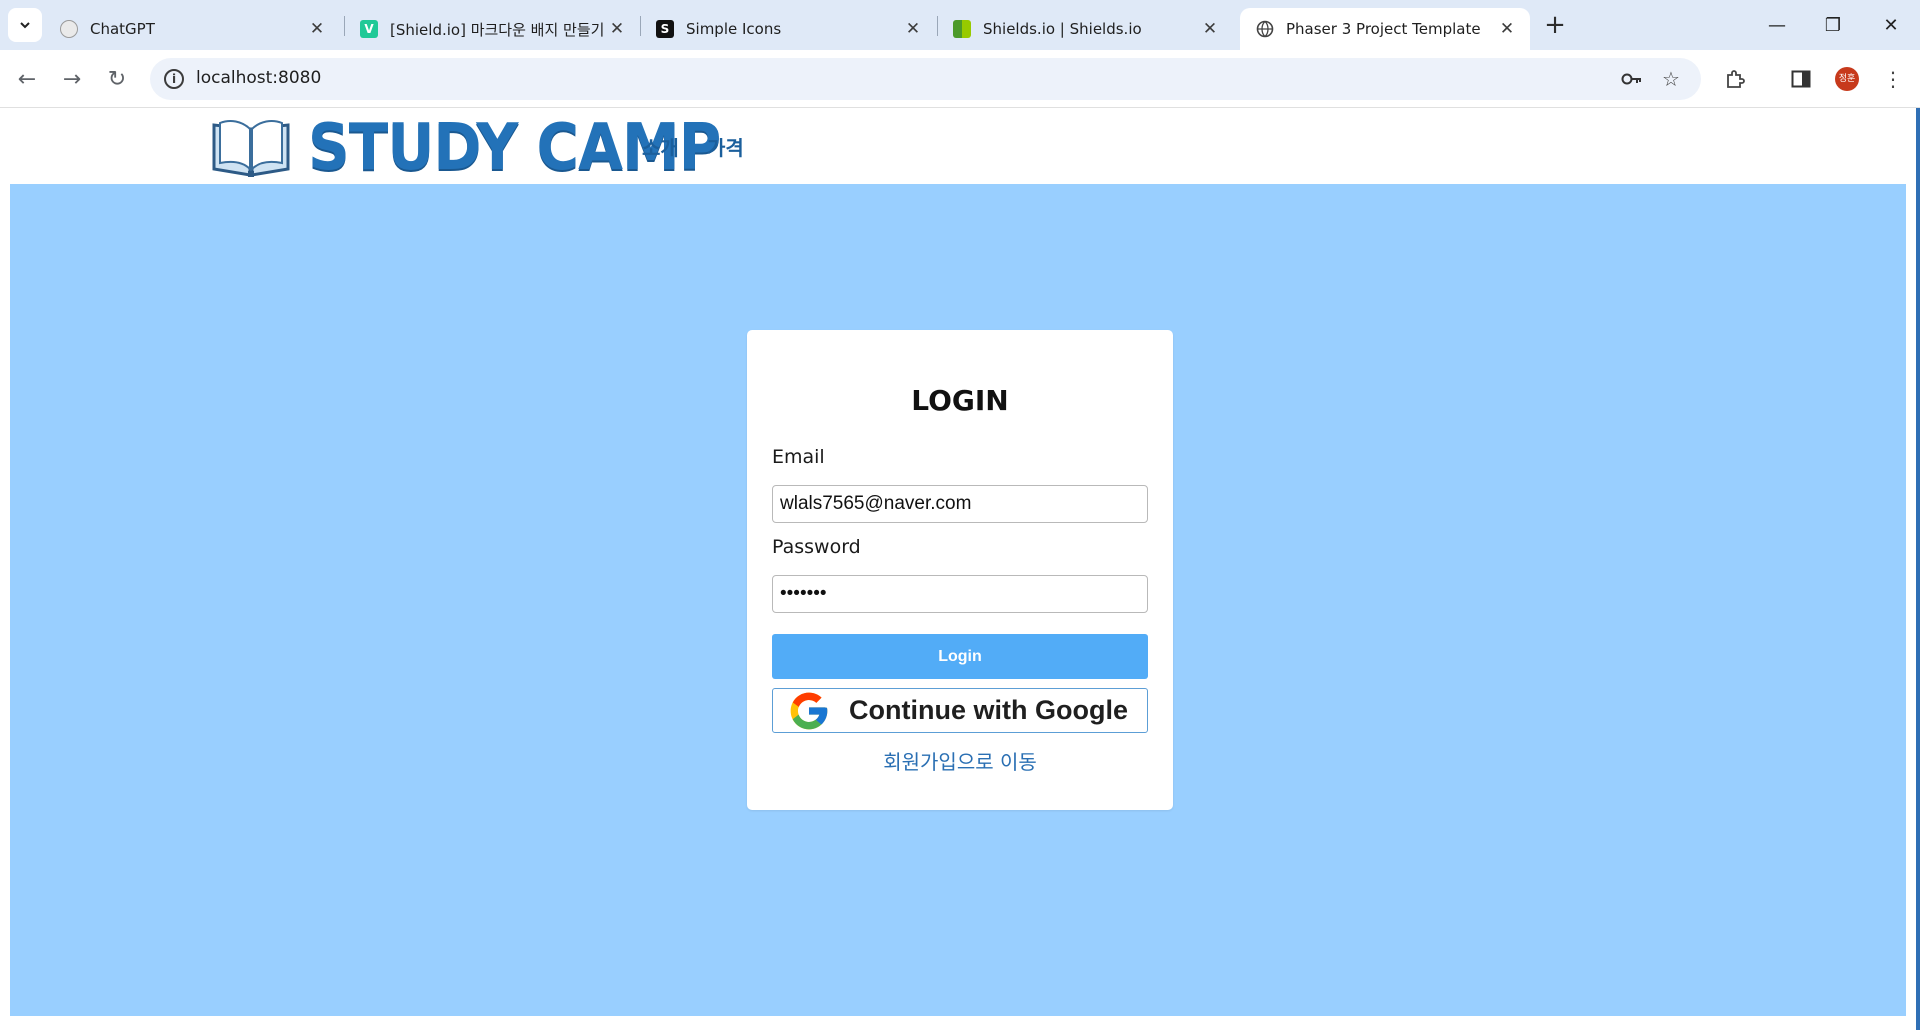 The width and height of the screenshot is (1920, 1030). What do you see at coordinates (174, 79) in the screenshot?
I see `site-info-icon: i` at bounding box center [174, 79].